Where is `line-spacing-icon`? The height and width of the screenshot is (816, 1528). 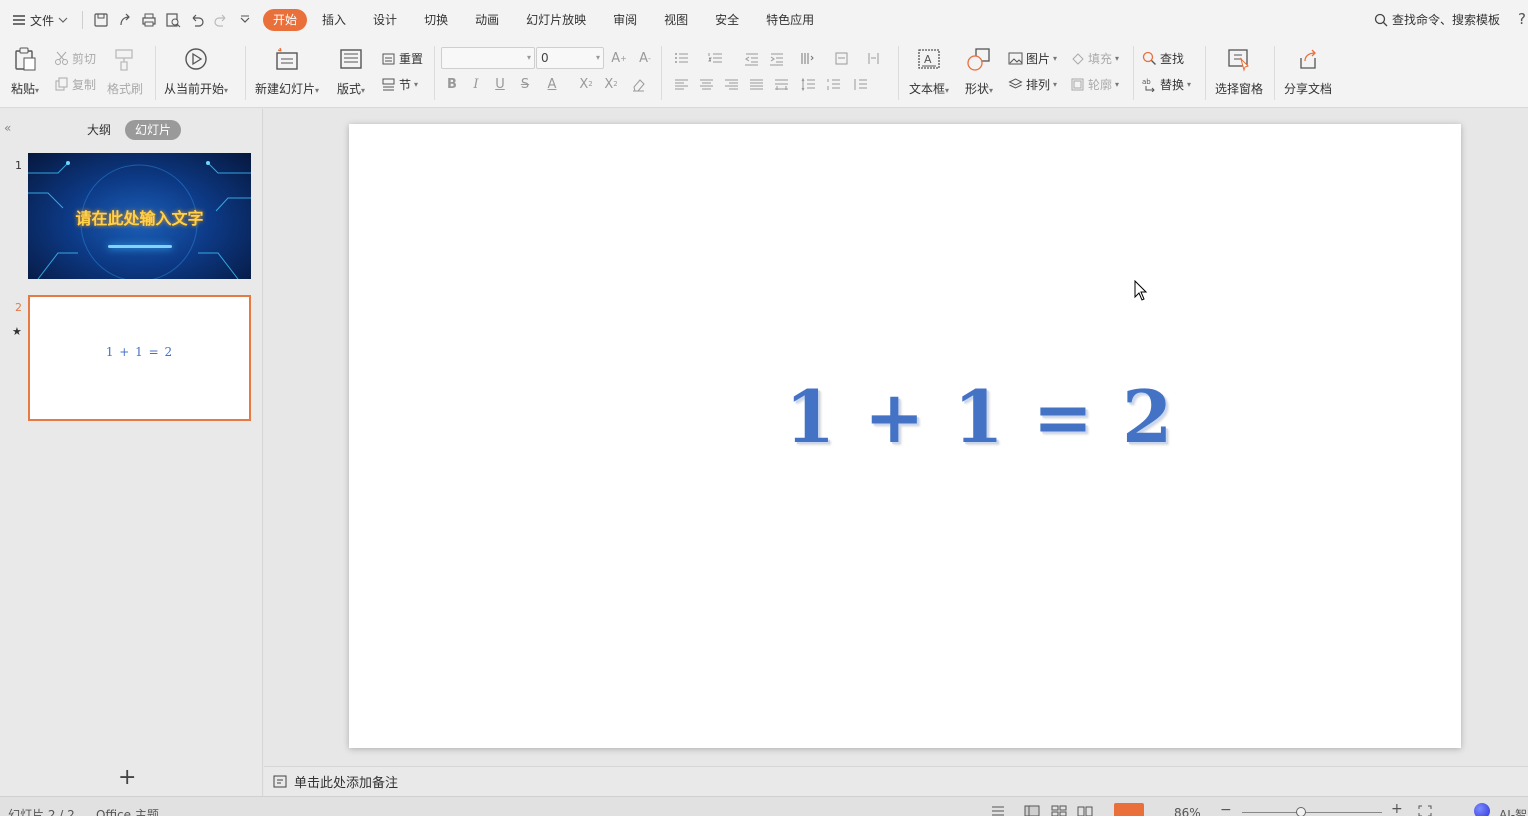 line-spacing-icon is located at coordinates (808, 84).